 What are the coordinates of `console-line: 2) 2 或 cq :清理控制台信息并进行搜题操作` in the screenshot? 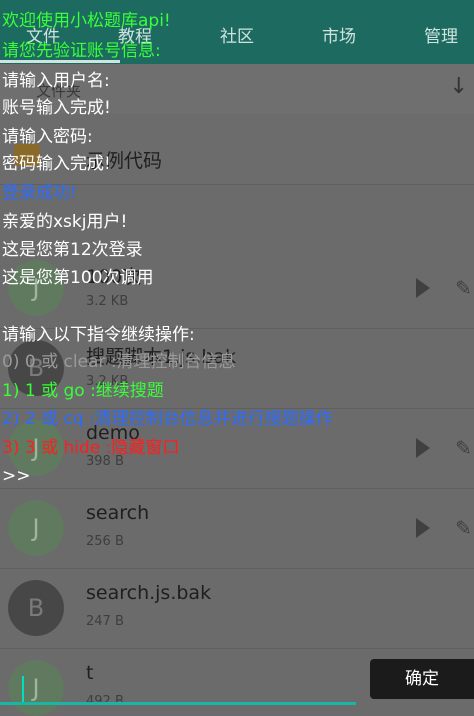 It's located at (167, 419).